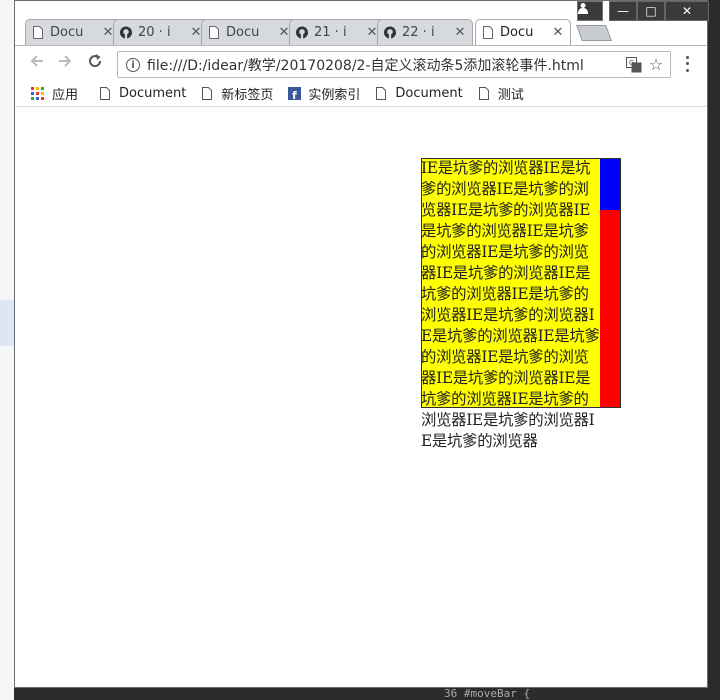  I want to click on bookmarks-bar: 应用 Document 新标签页 f 实例索引 Document 测试, so click(361, 94).